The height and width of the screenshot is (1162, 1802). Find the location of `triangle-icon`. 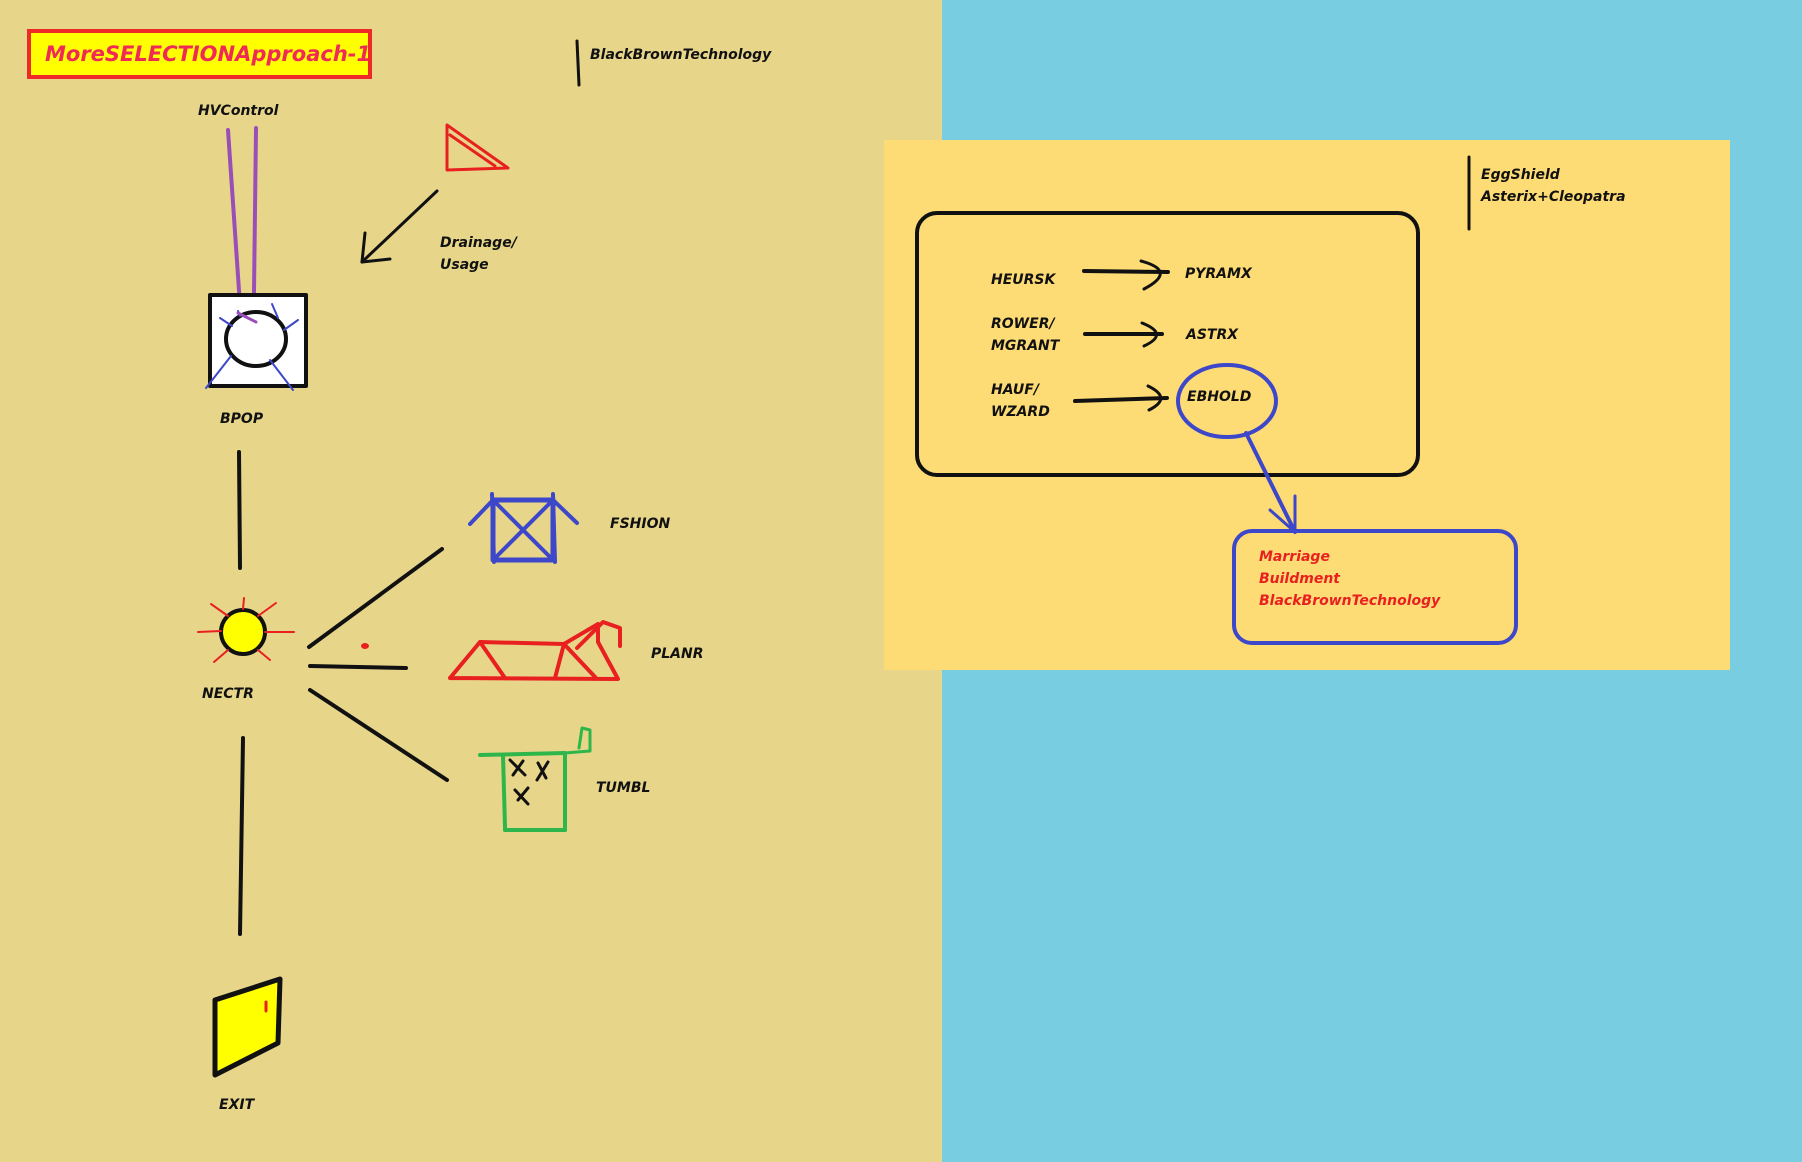

triangle-icon is located at coordinates (477, 147).